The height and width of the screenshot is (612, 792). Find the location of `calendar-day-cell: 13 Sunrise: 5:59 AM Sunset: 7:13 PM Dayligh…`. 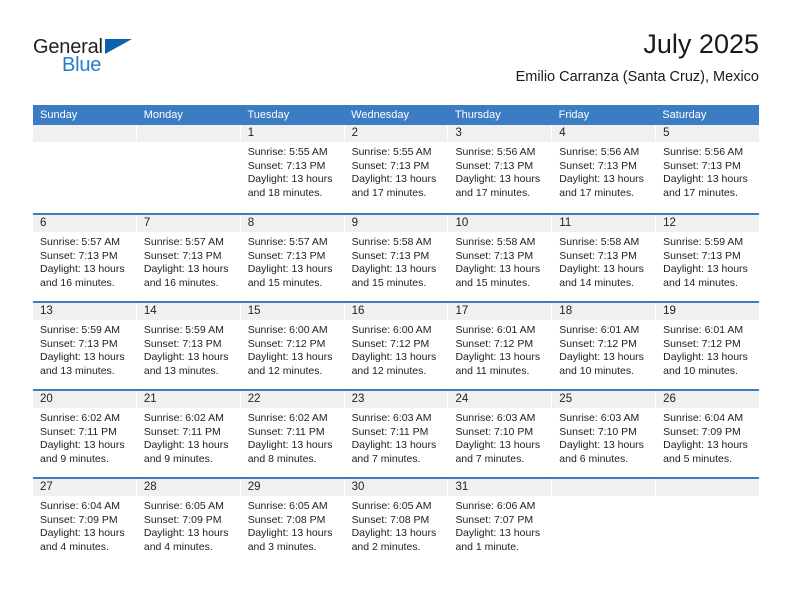

calendar-day-cell: 13 Sunrise: 5:59 AM Sunset: 7:13 PM Dayligh… is located at coordinates (85, 346).